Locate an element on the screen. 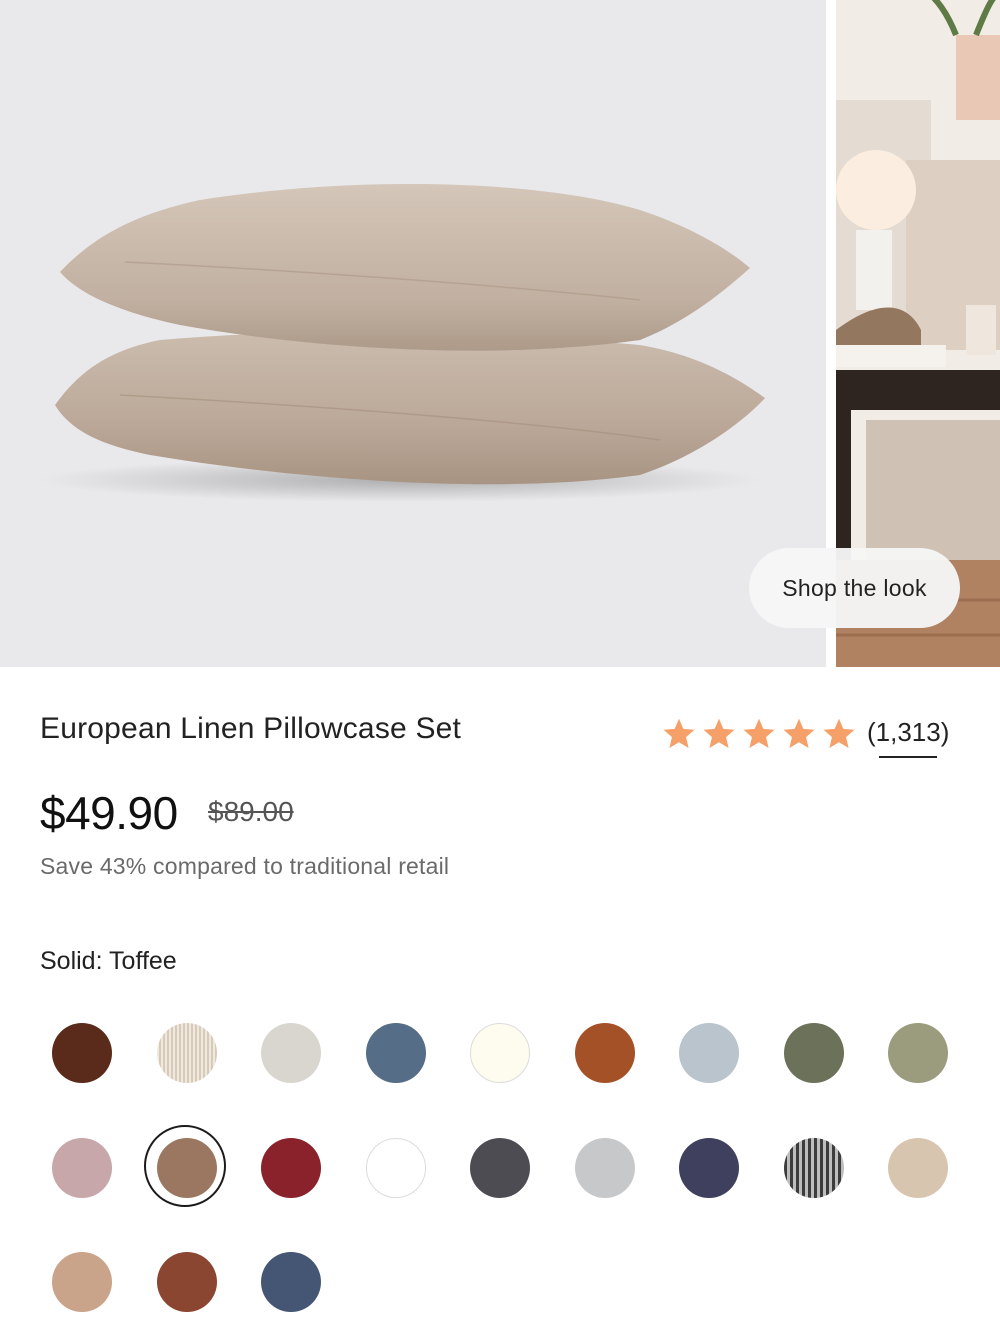  shop-the-look-button: Shop the look is located at coordinates (854, 588).